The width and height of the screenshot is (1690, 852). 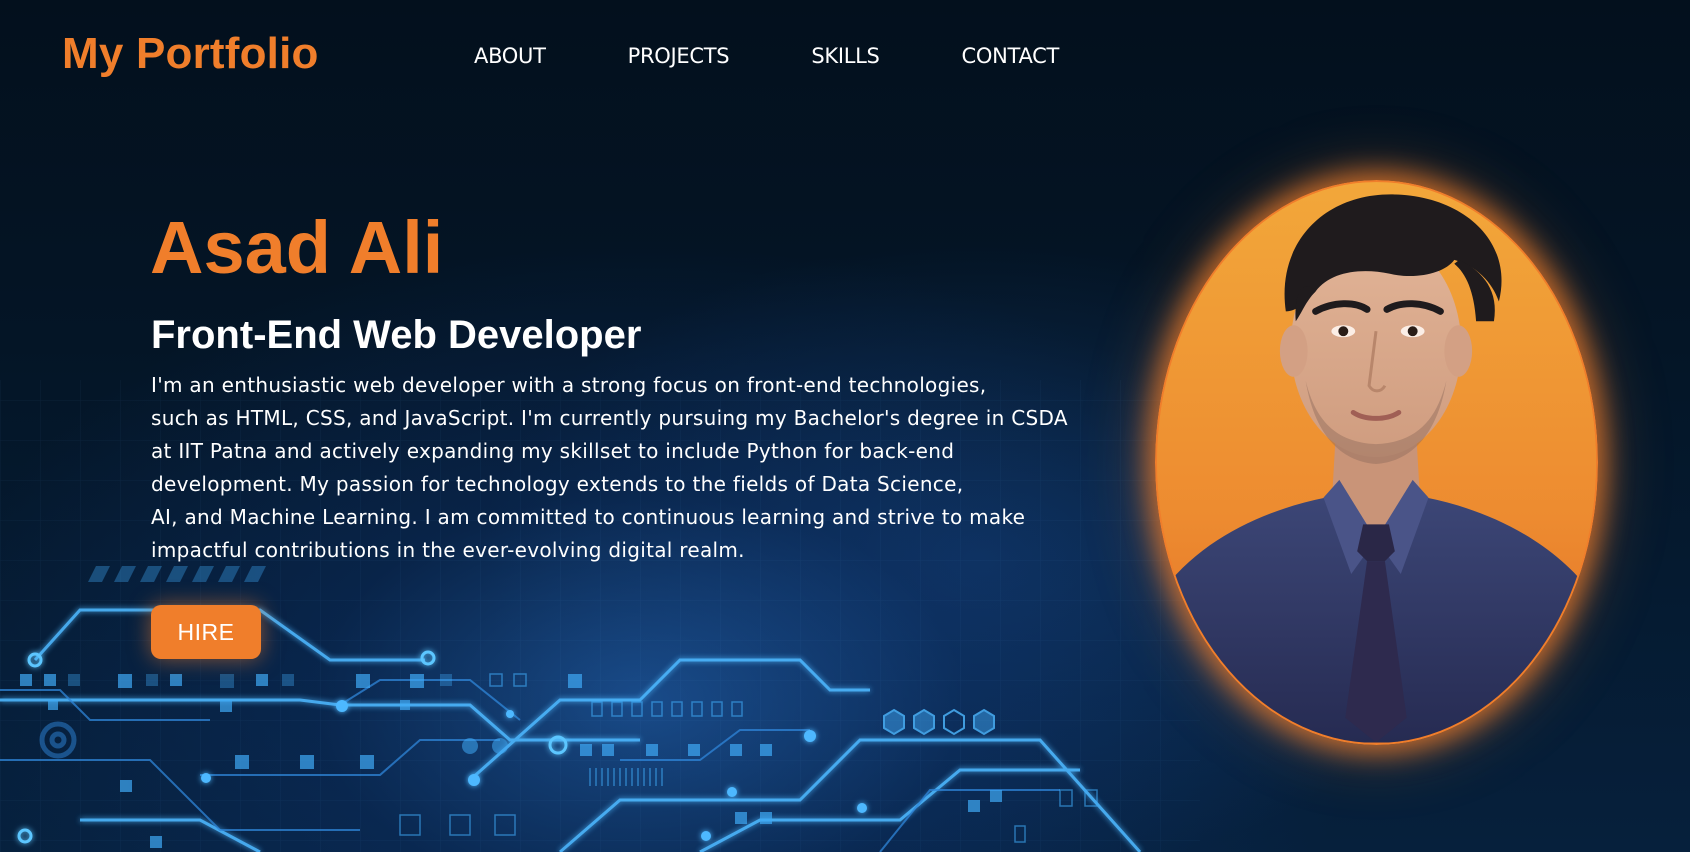 I want to click on hire-button: HIRE, so click(x=206, y=632).